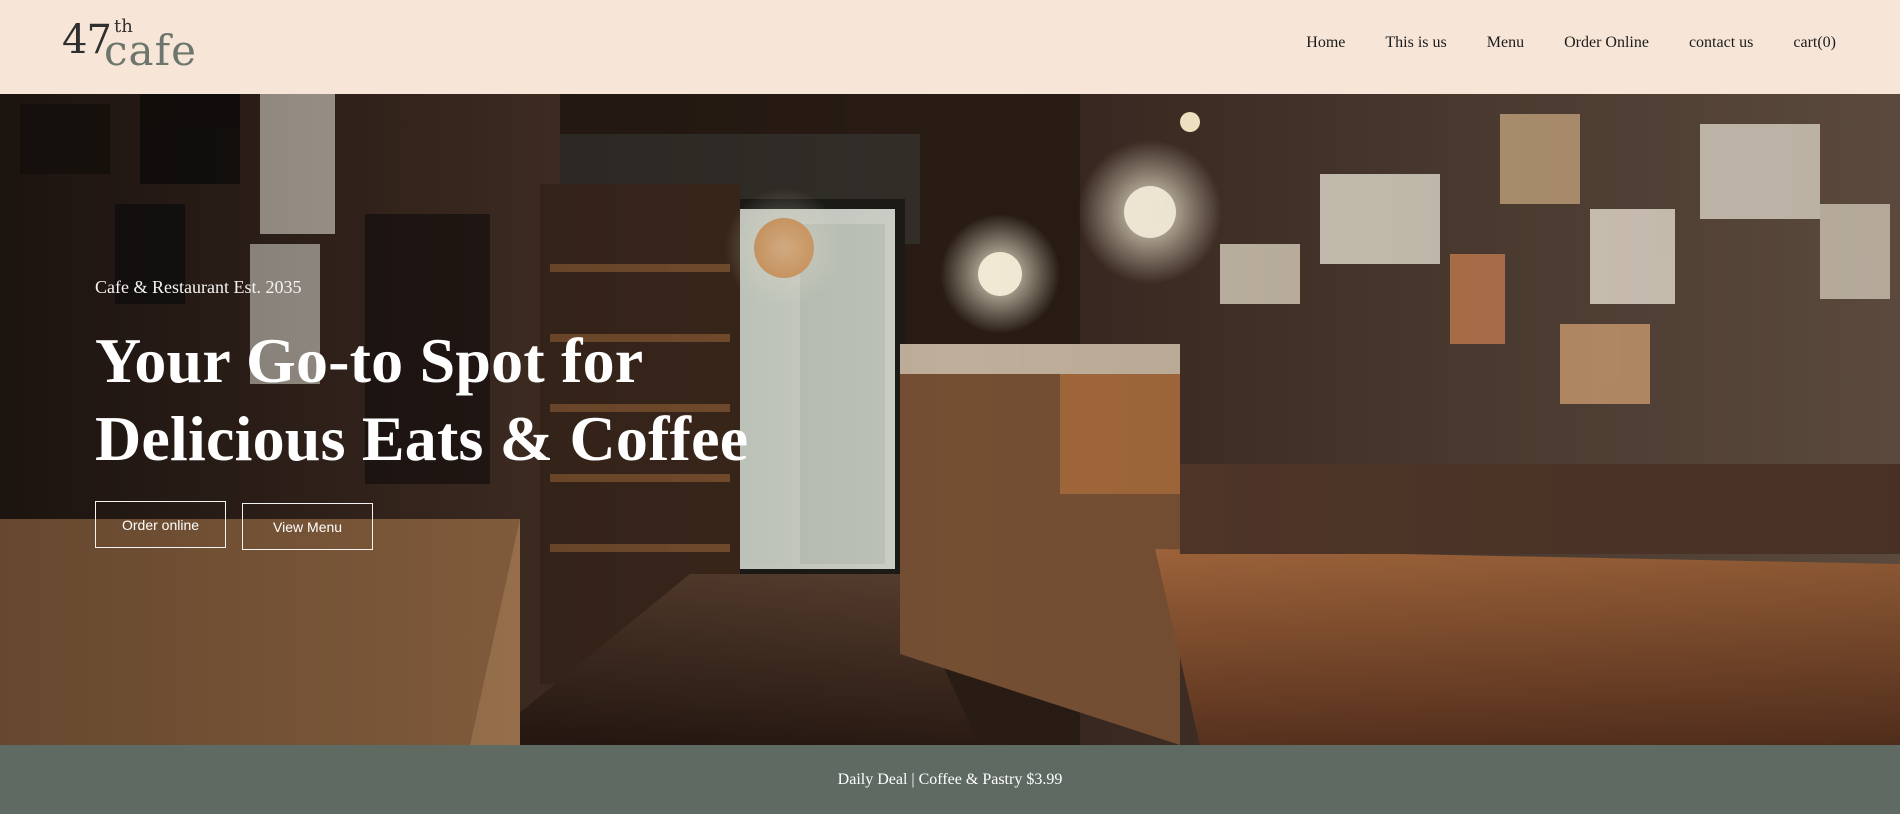  I want to click on order-online-button: Order online, so click(161, 524).